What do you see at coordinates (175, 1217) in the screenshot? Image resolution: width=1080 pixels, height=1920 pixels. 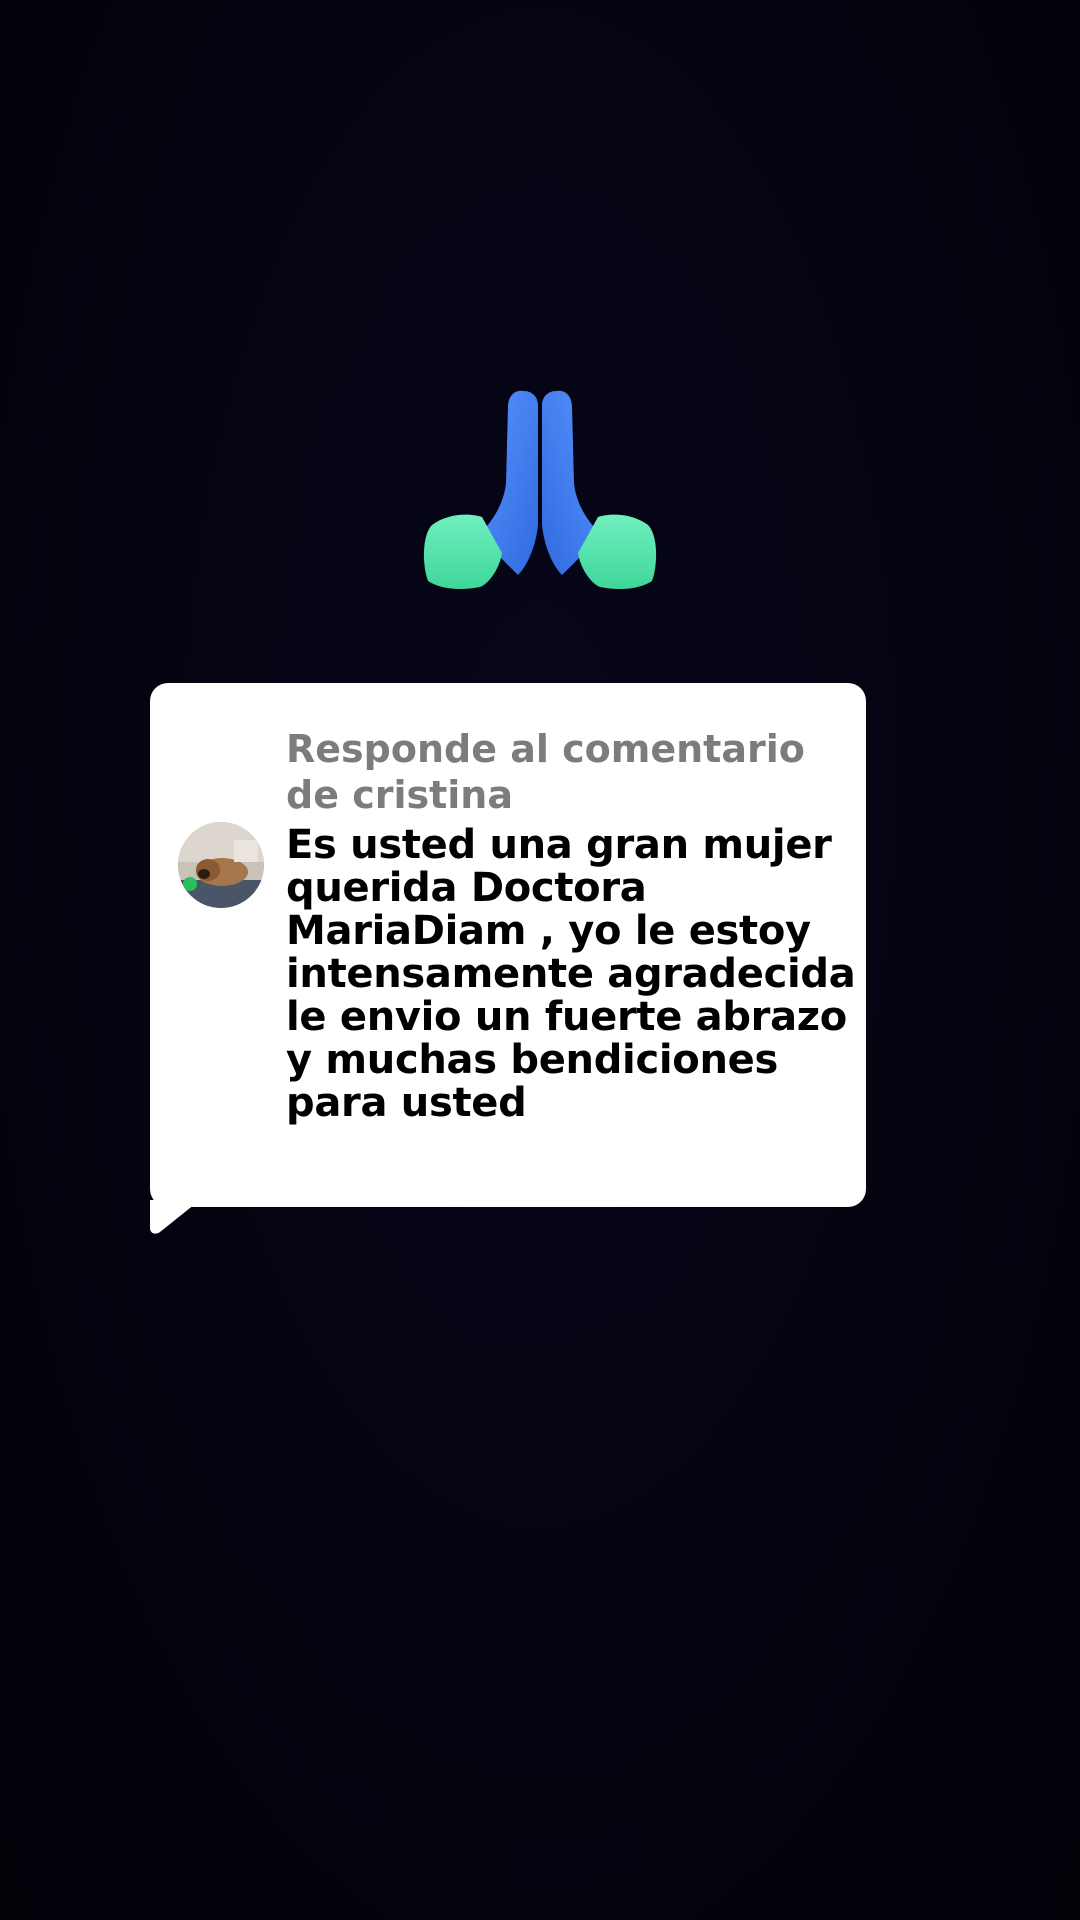 I see `bubble-tail` at bounding box center [175, 1217].